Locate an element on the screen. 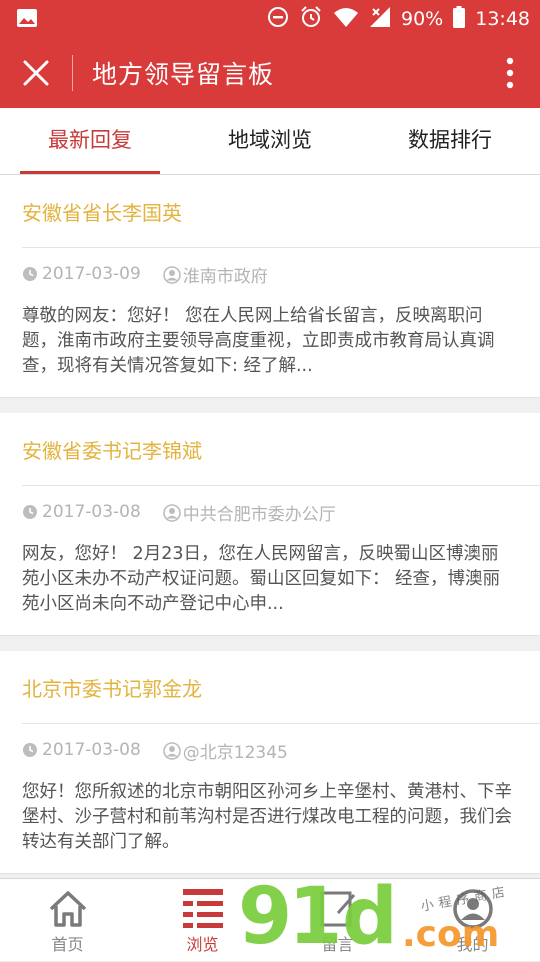 The height and width of the screenshot is (962, 540). message-title: 北京市委书记郭金龙 is located at coordinates (112, 689).